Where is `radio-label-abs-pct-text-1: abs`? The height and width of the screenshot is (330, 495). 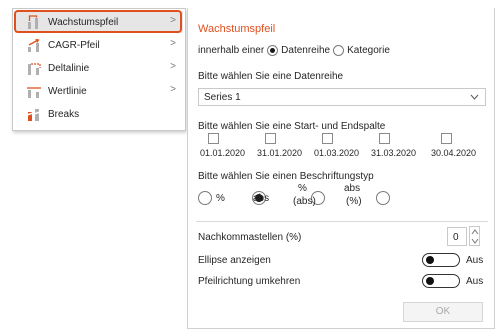 radio-label-abs-pct-text-1: abs is located at coordinates (352, 188).